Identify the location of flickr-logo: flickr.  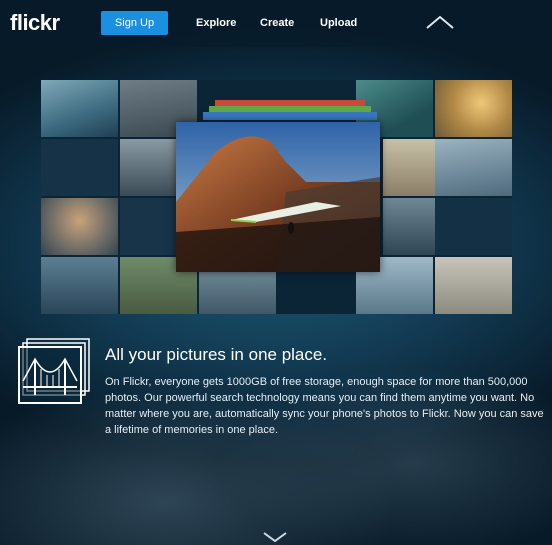
(35, 23).